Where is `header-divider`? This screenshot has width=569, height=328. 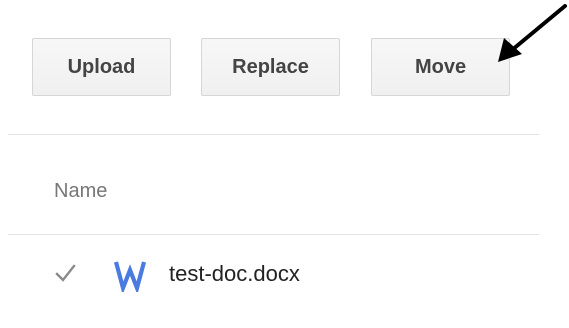 header-divider is located at coordinates (273, 234).